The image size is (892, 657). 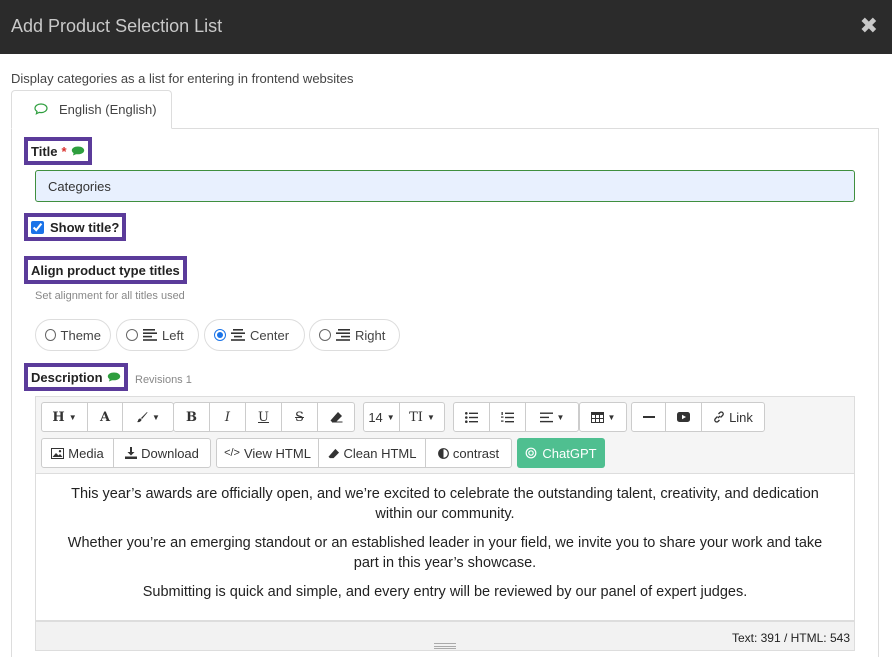 I want to click on text-height-button: TI ▼, so click(x=422, y=417).